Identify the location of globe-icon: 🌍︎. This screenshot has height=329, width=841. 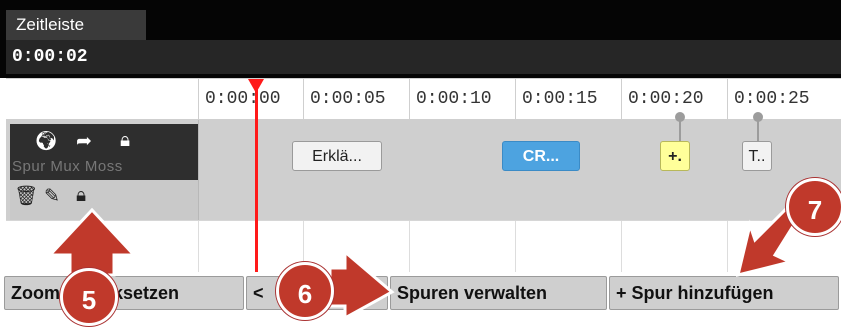
(46, 142).